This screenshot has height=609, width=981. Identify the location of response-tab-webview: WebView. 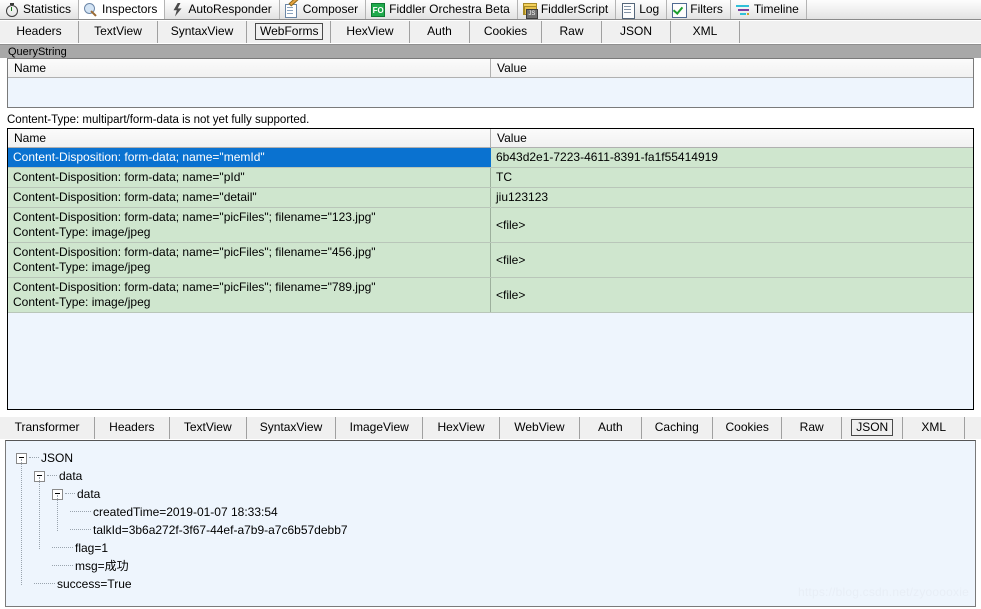
(540, 428).